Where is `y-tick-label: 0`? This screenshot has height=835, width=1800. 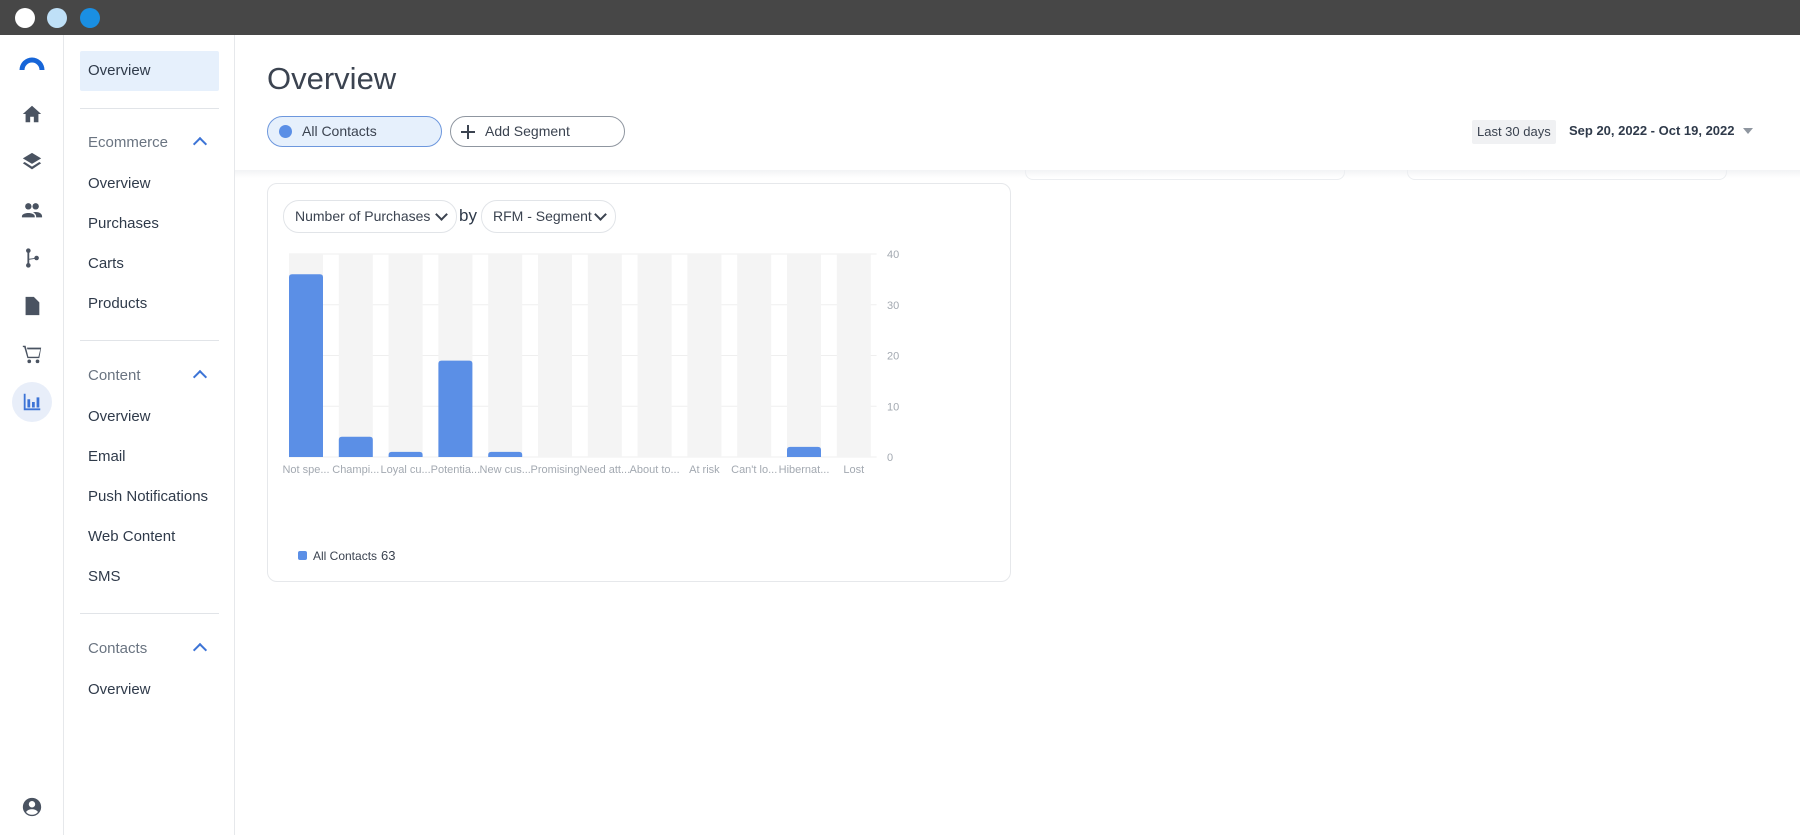 y-tick-label: 0 is located at coordinates (890, 458).